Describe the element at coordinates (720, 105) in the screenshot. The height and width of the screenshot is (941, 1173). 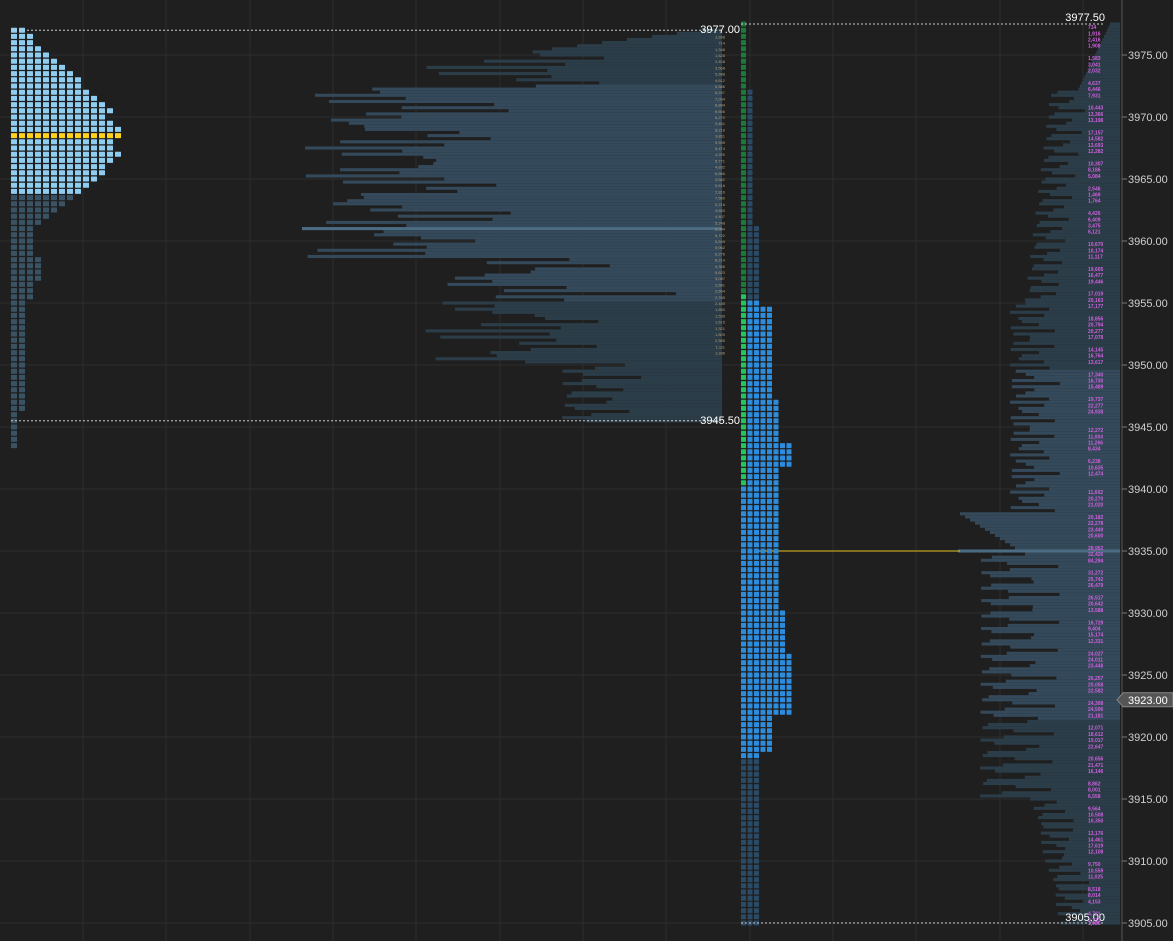
I see `prior-volume-label: 8,884` at that location.